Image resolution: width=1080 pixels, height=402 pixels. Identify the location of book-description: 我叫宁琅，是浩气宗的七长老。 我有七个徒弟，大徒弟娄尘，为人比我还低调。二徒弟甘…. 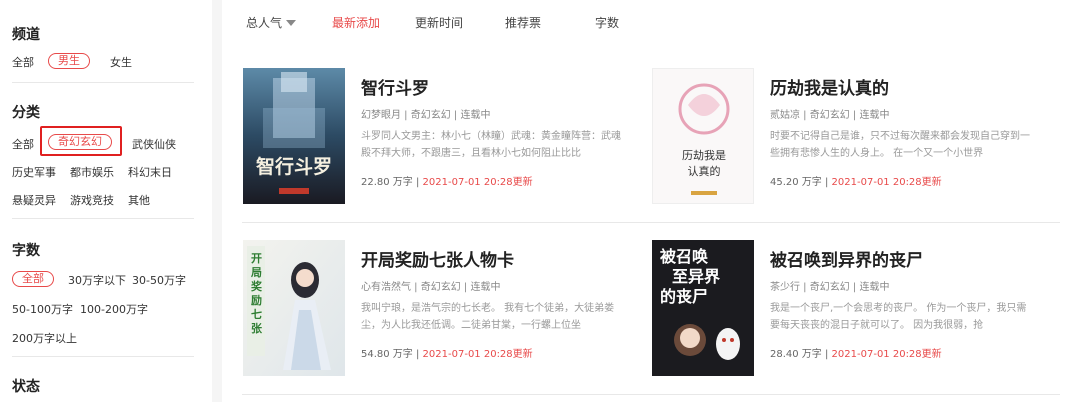
(488, 317).